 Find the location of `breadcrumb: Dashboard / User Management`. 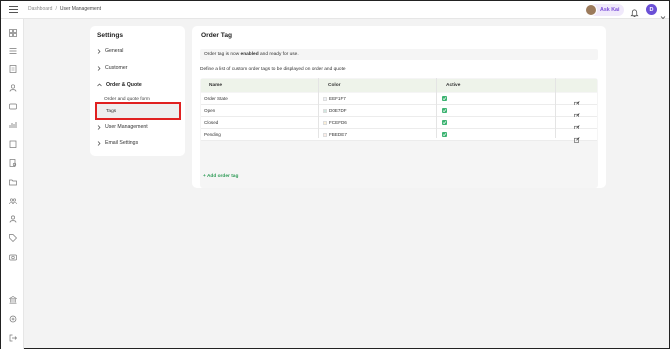

breadcrumb: Dashboard / User Management is located at coordinates (64, 9).